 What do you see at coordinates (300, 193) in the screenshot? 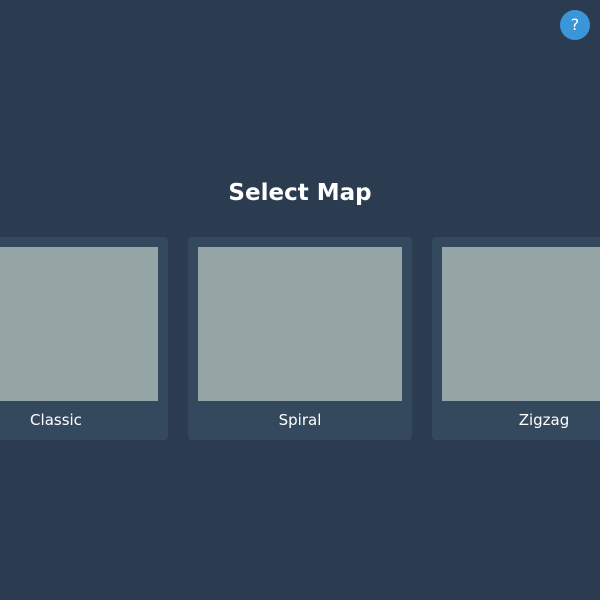
I see `page-title: Select Map` at bounding box center [300, 193].